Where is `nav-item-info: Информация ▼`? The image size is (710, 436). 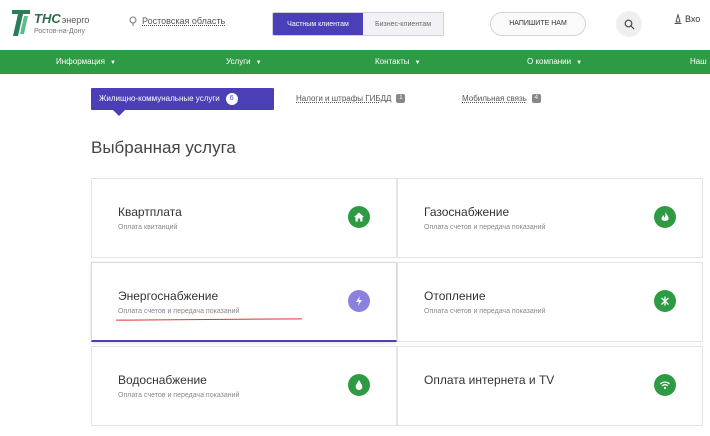 nav-item-info: Информация ▼ is located at coordinates (86, 62).